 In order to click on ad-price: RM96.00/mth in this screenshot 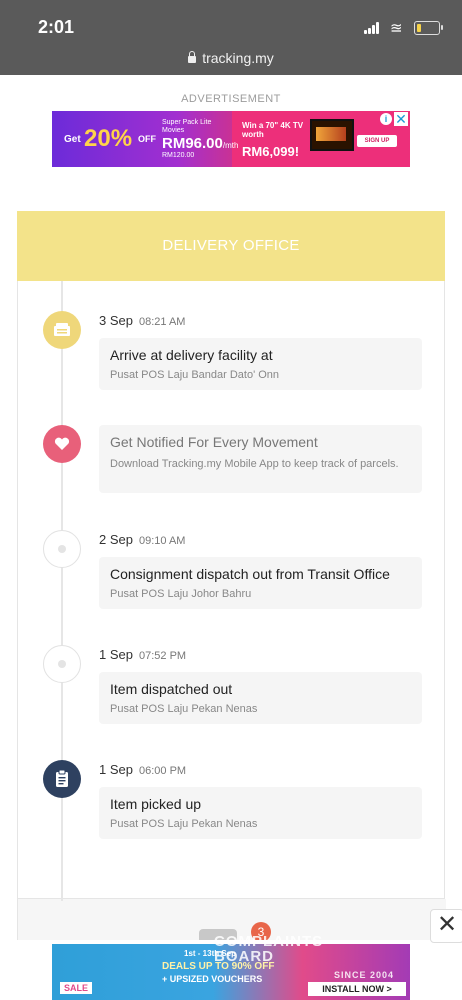, I will do `click(200, 143)`.